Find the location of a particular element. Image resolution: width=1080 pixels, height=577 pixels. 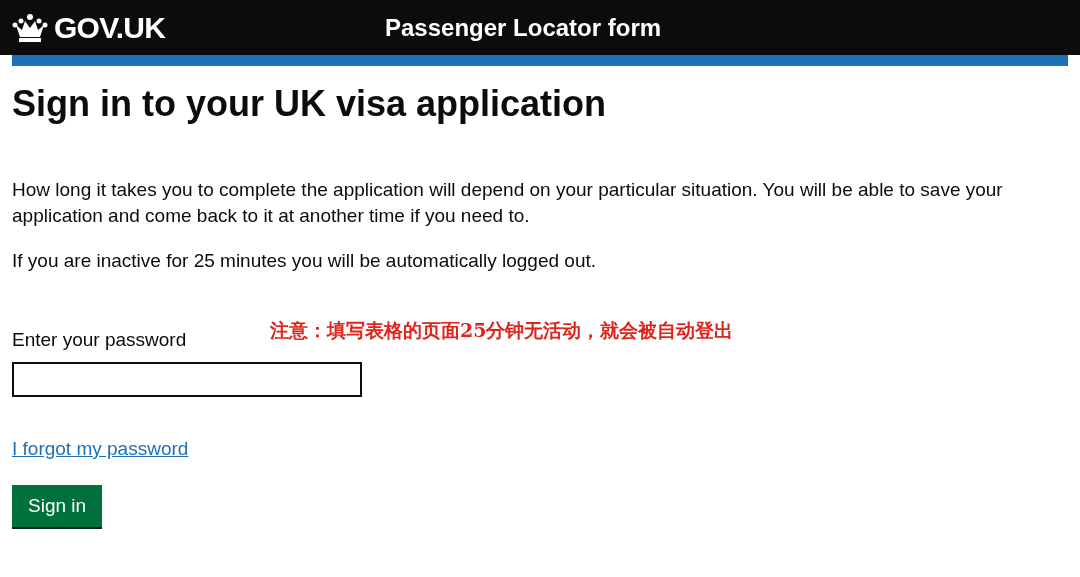

body-paragraph: How long it takes you to complete the application will depend on your particular situation. You will be able to save your application and come back to it at another time if you need to. is located at coordinates (508, 203).